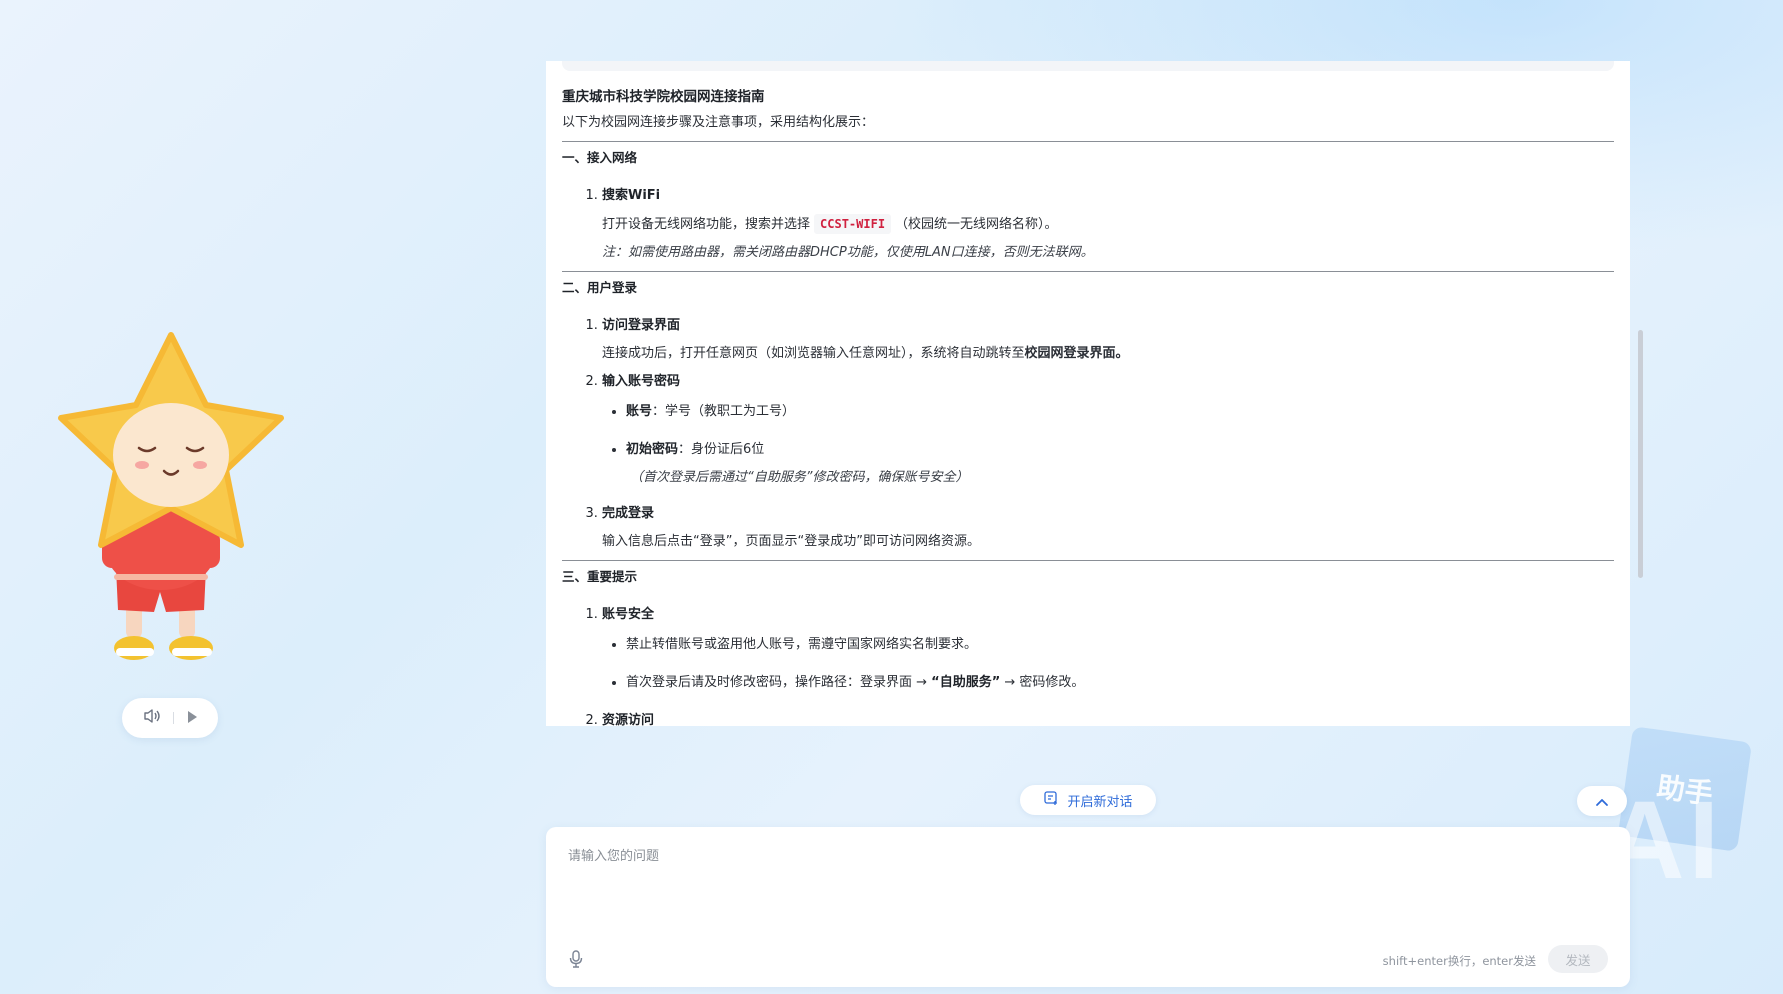  I want to click on new-chat-button: 开启新对话, so click(1088, 800).